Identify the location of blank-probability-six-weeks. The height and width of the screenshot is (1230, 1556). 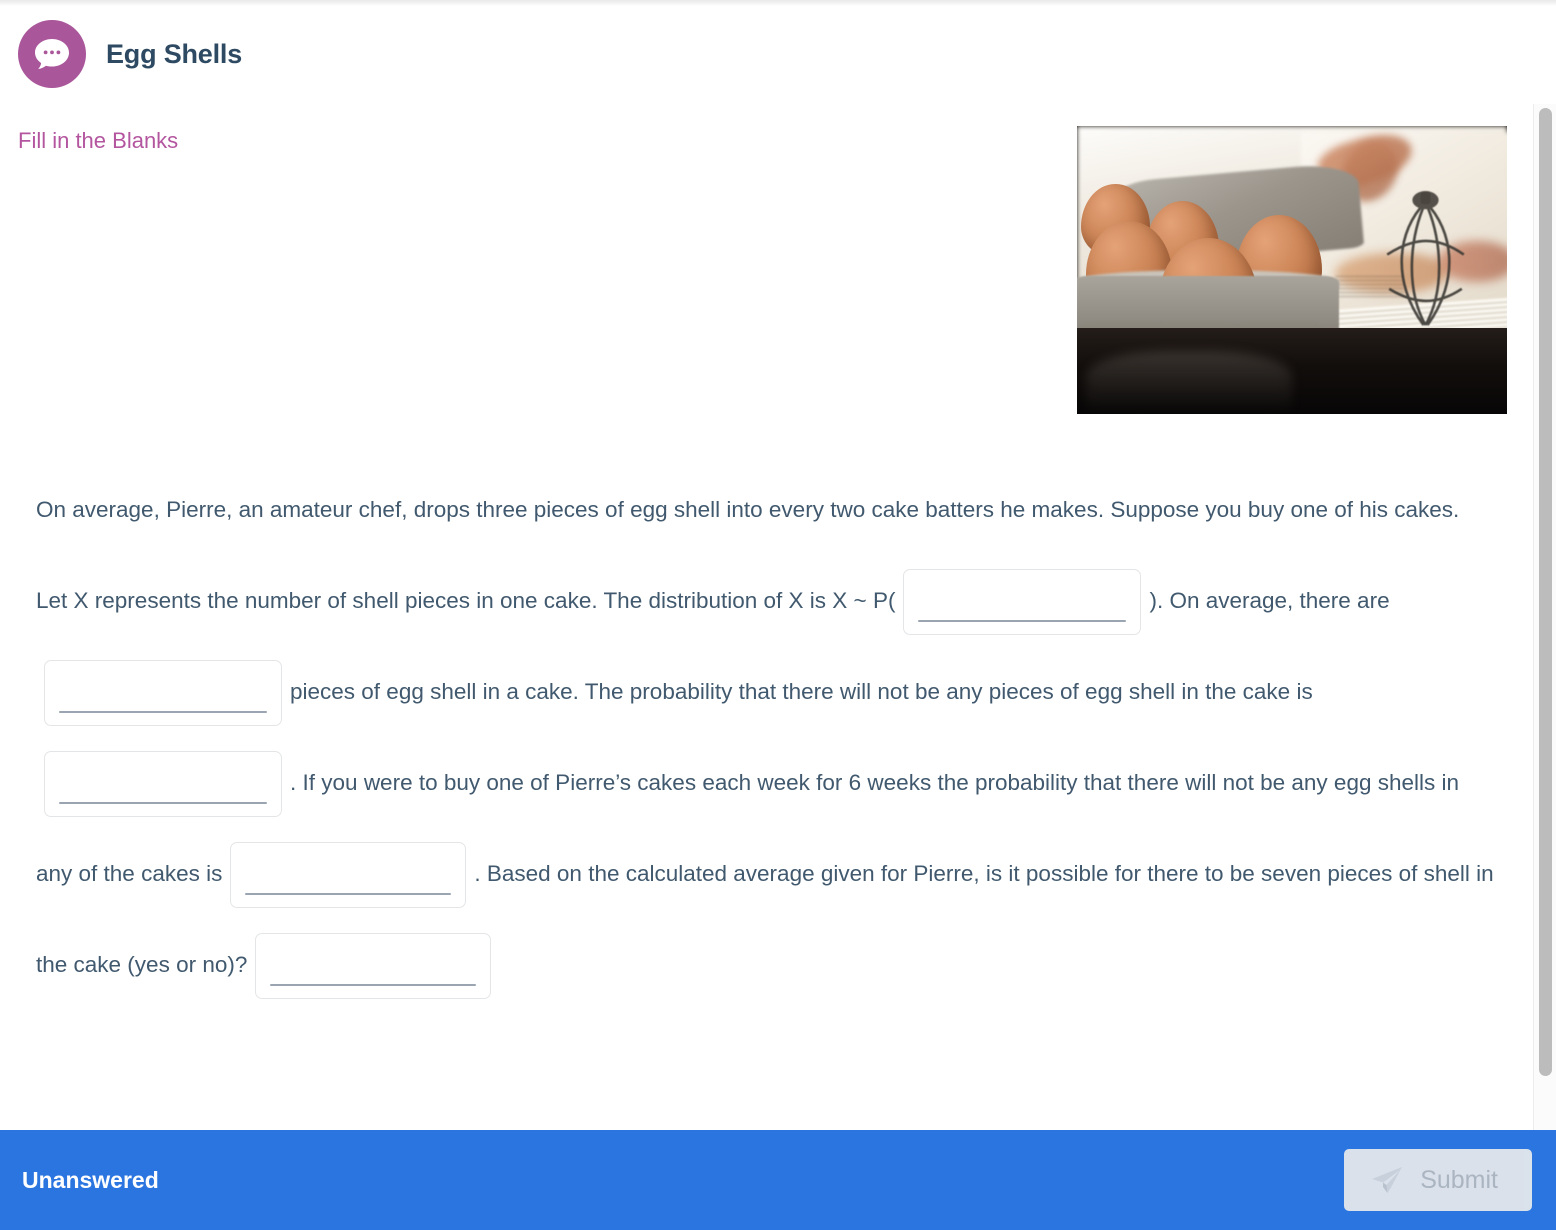
(348, 875).